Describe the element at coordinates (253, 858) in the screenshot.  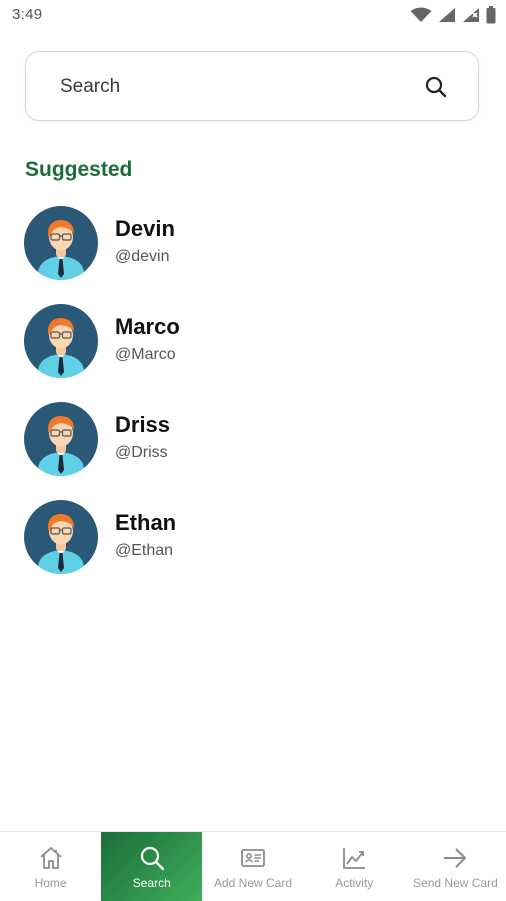
I see `card-icon` at that location.